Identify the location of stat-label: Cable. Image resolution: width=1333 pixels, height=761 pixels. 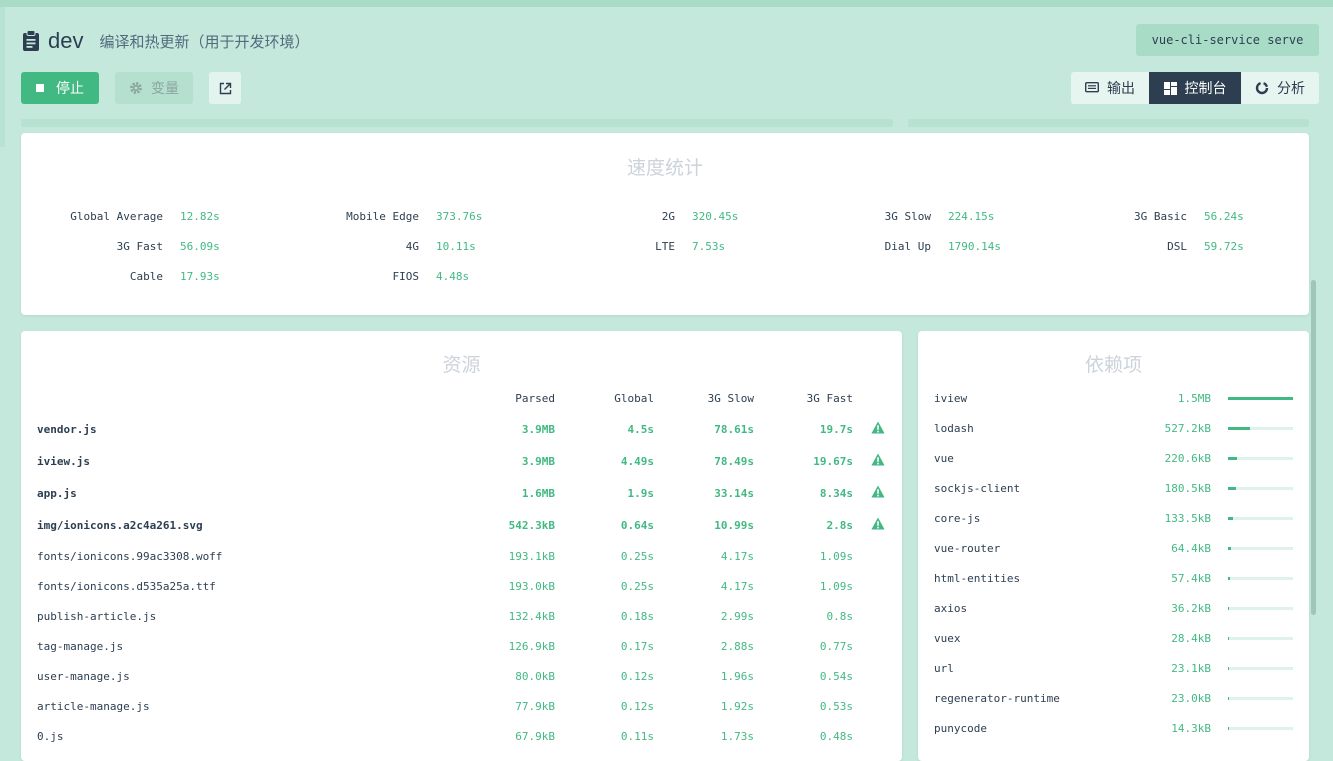
(146, 276).